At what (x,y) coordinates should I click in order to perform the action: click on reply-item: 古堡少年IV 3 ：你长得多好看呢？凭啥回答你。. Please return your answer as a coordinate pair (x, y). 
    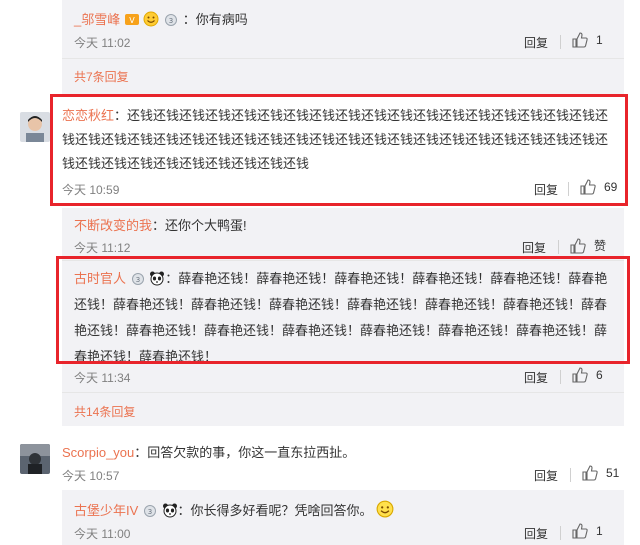
    Looking at the image, I should click on (234, 511).